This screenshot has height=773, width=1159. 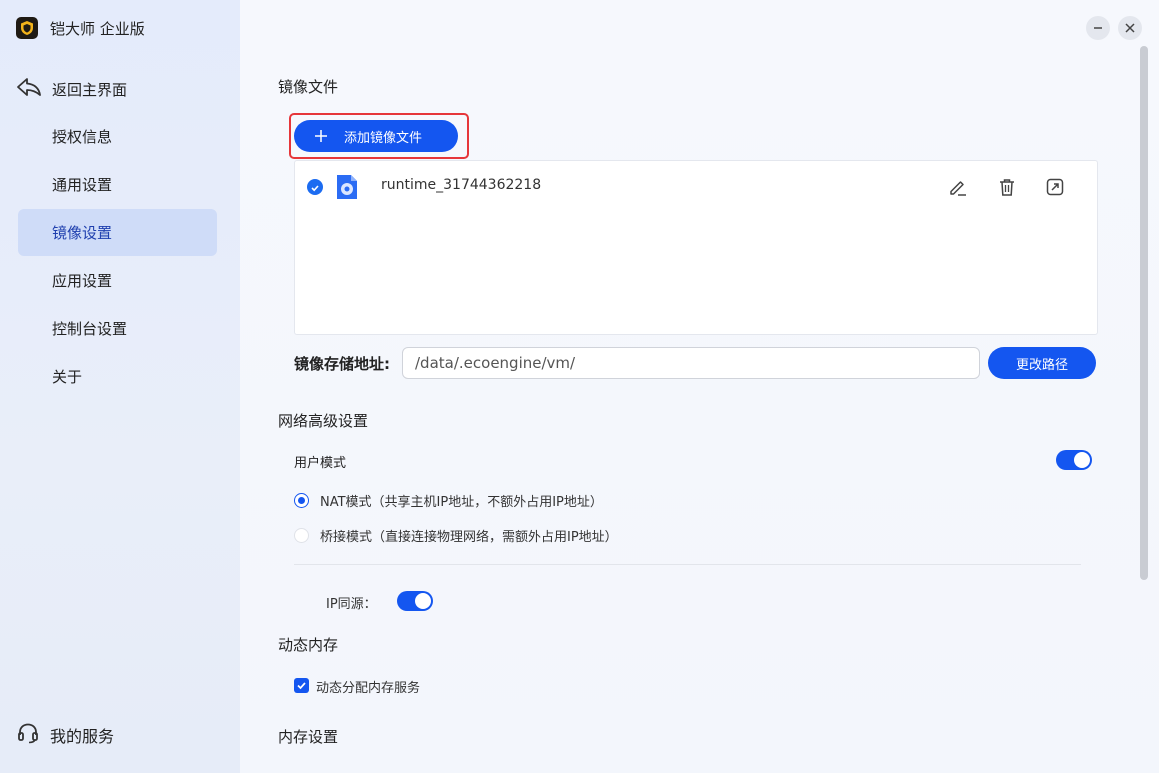 I want to click on sidebar-item-image-settings: 镜像设置, so click(x=117, y=232).